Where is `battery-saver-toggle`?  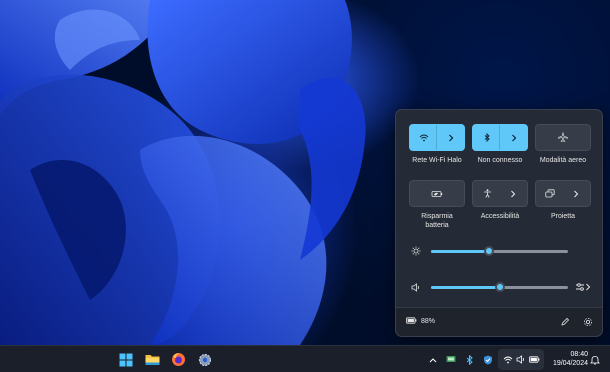 battery-saver-toggle is located at coordinates (437, 193).